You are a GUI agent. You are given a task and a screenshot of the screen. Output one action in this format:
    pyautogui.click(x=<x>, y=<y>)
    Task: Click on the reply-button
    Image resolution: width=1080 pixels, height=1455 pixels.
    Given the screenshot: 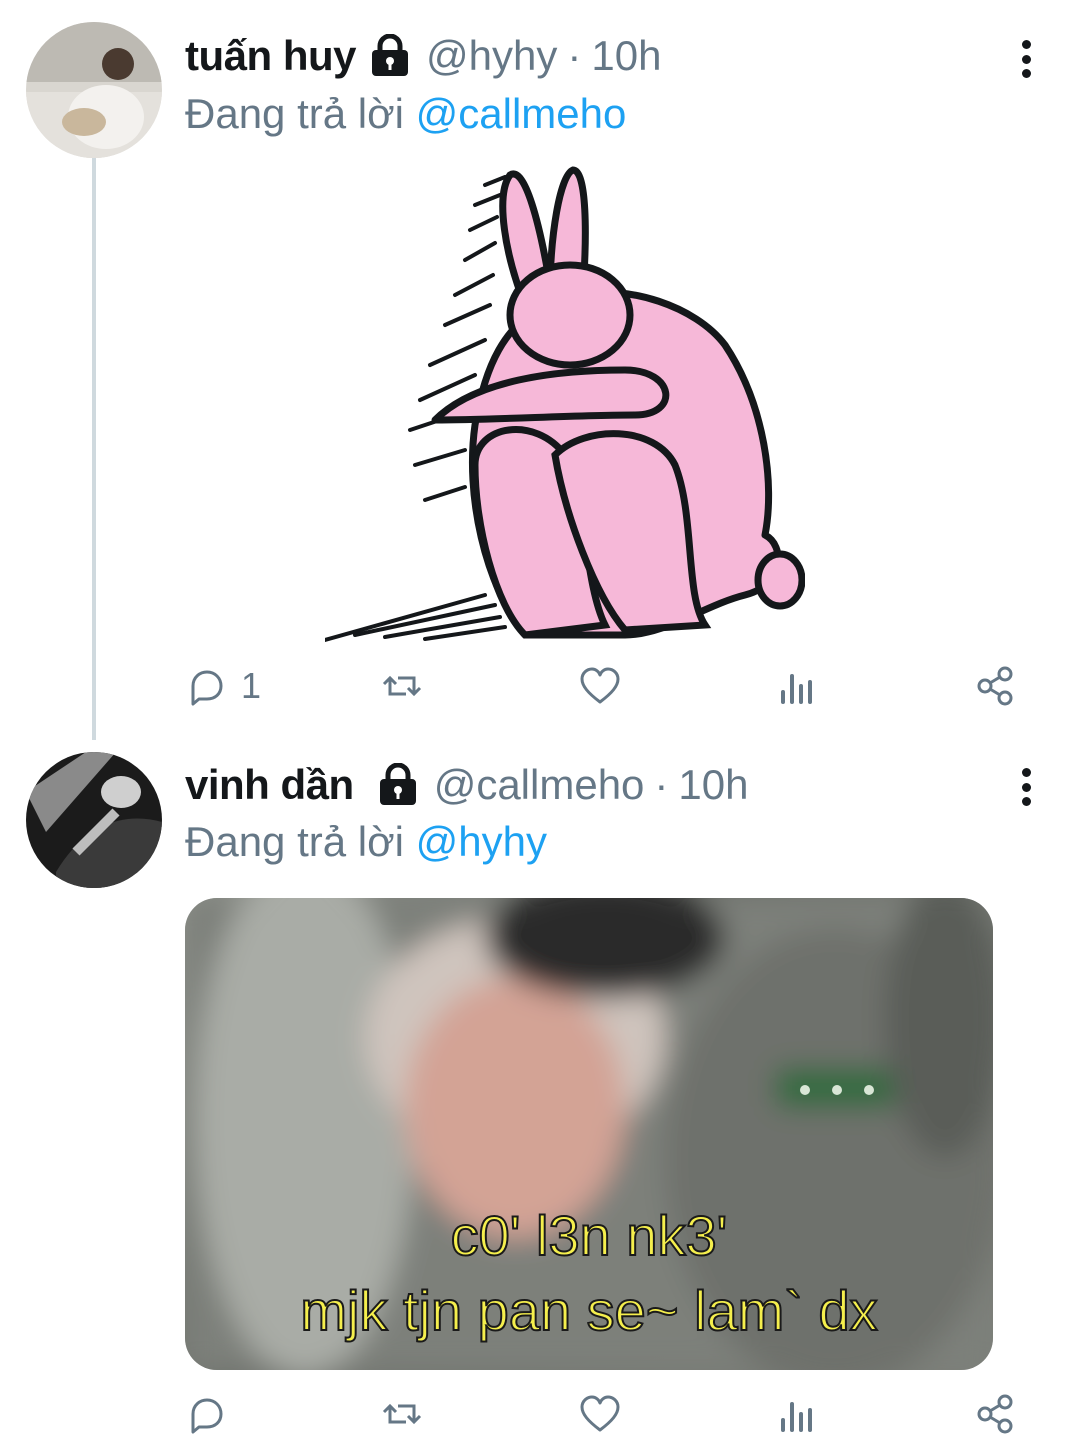 What is the action you would take?
    pyautogui.click(x=207, y=1414)
    